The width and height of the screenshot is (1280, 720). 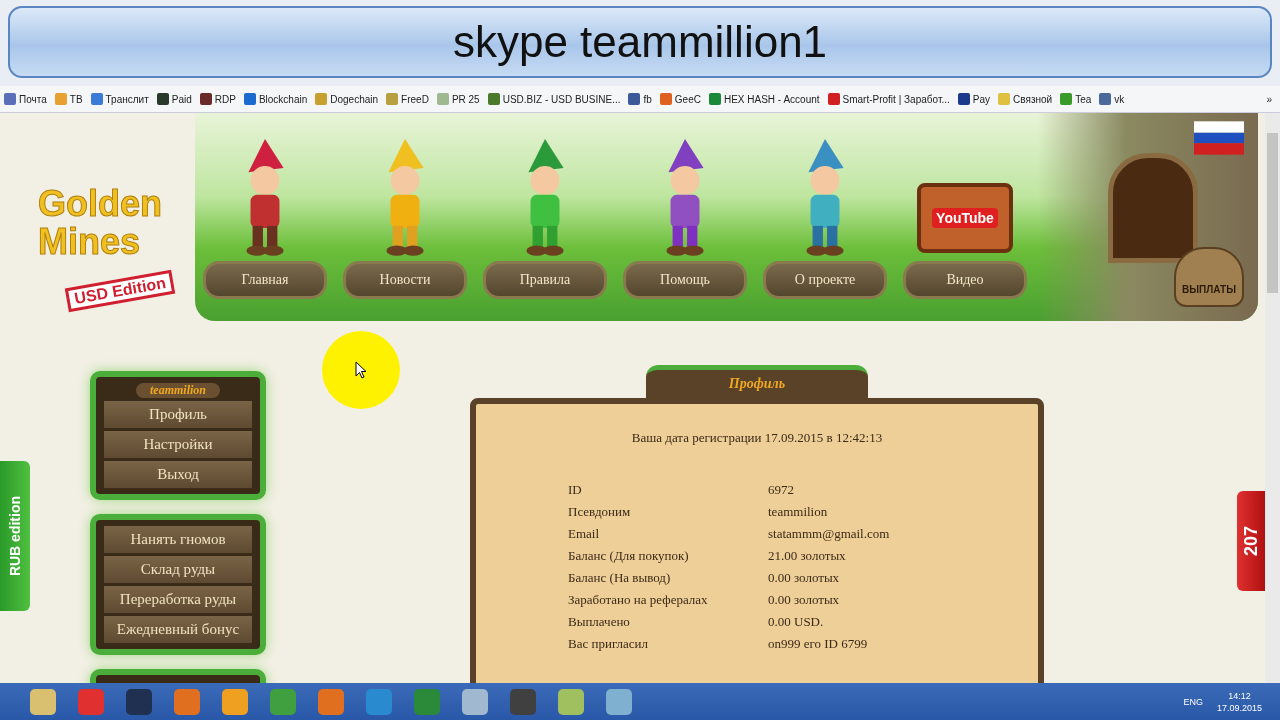 I want to click on field-label: Выплачено, so click(x=599, y=622).